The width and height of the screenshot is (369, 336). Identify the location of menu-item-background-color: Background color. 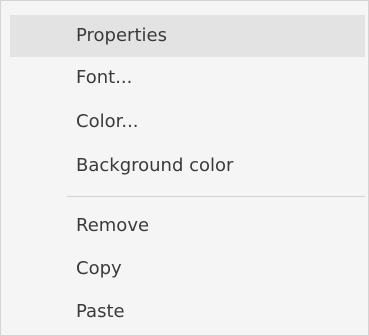
(187, 166).